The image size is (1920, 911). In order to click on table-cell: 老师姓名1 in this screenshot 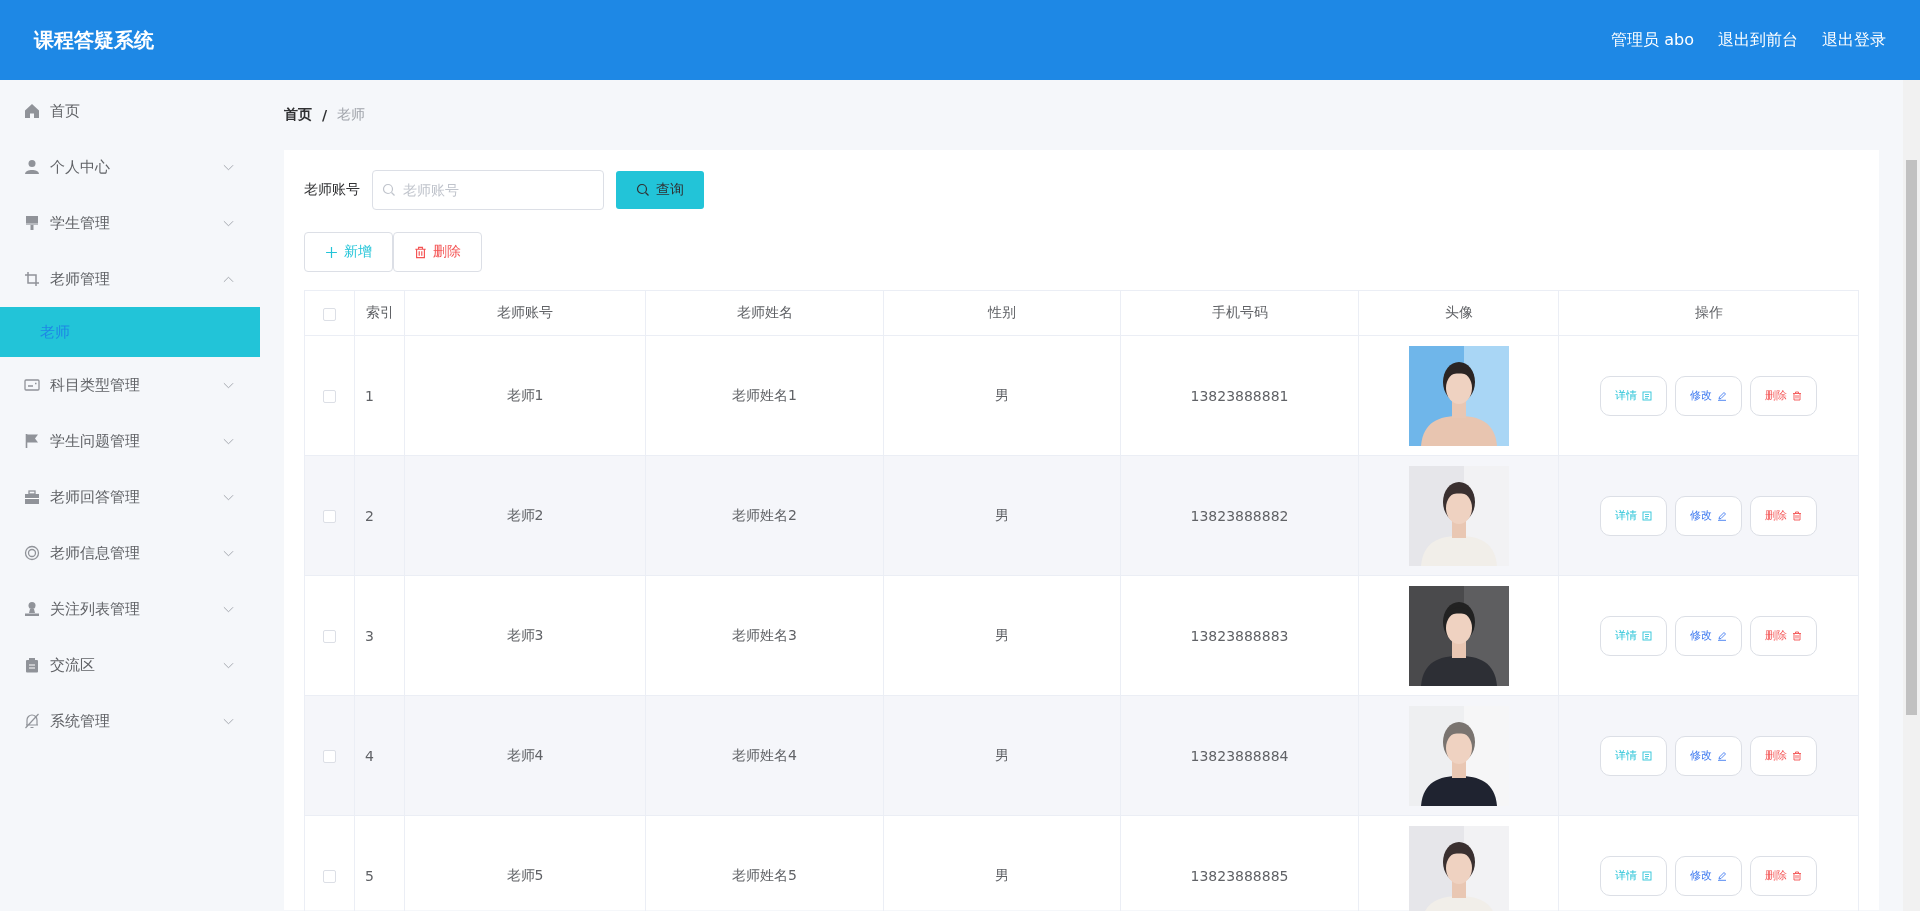, I will do `click(764, 395)`.